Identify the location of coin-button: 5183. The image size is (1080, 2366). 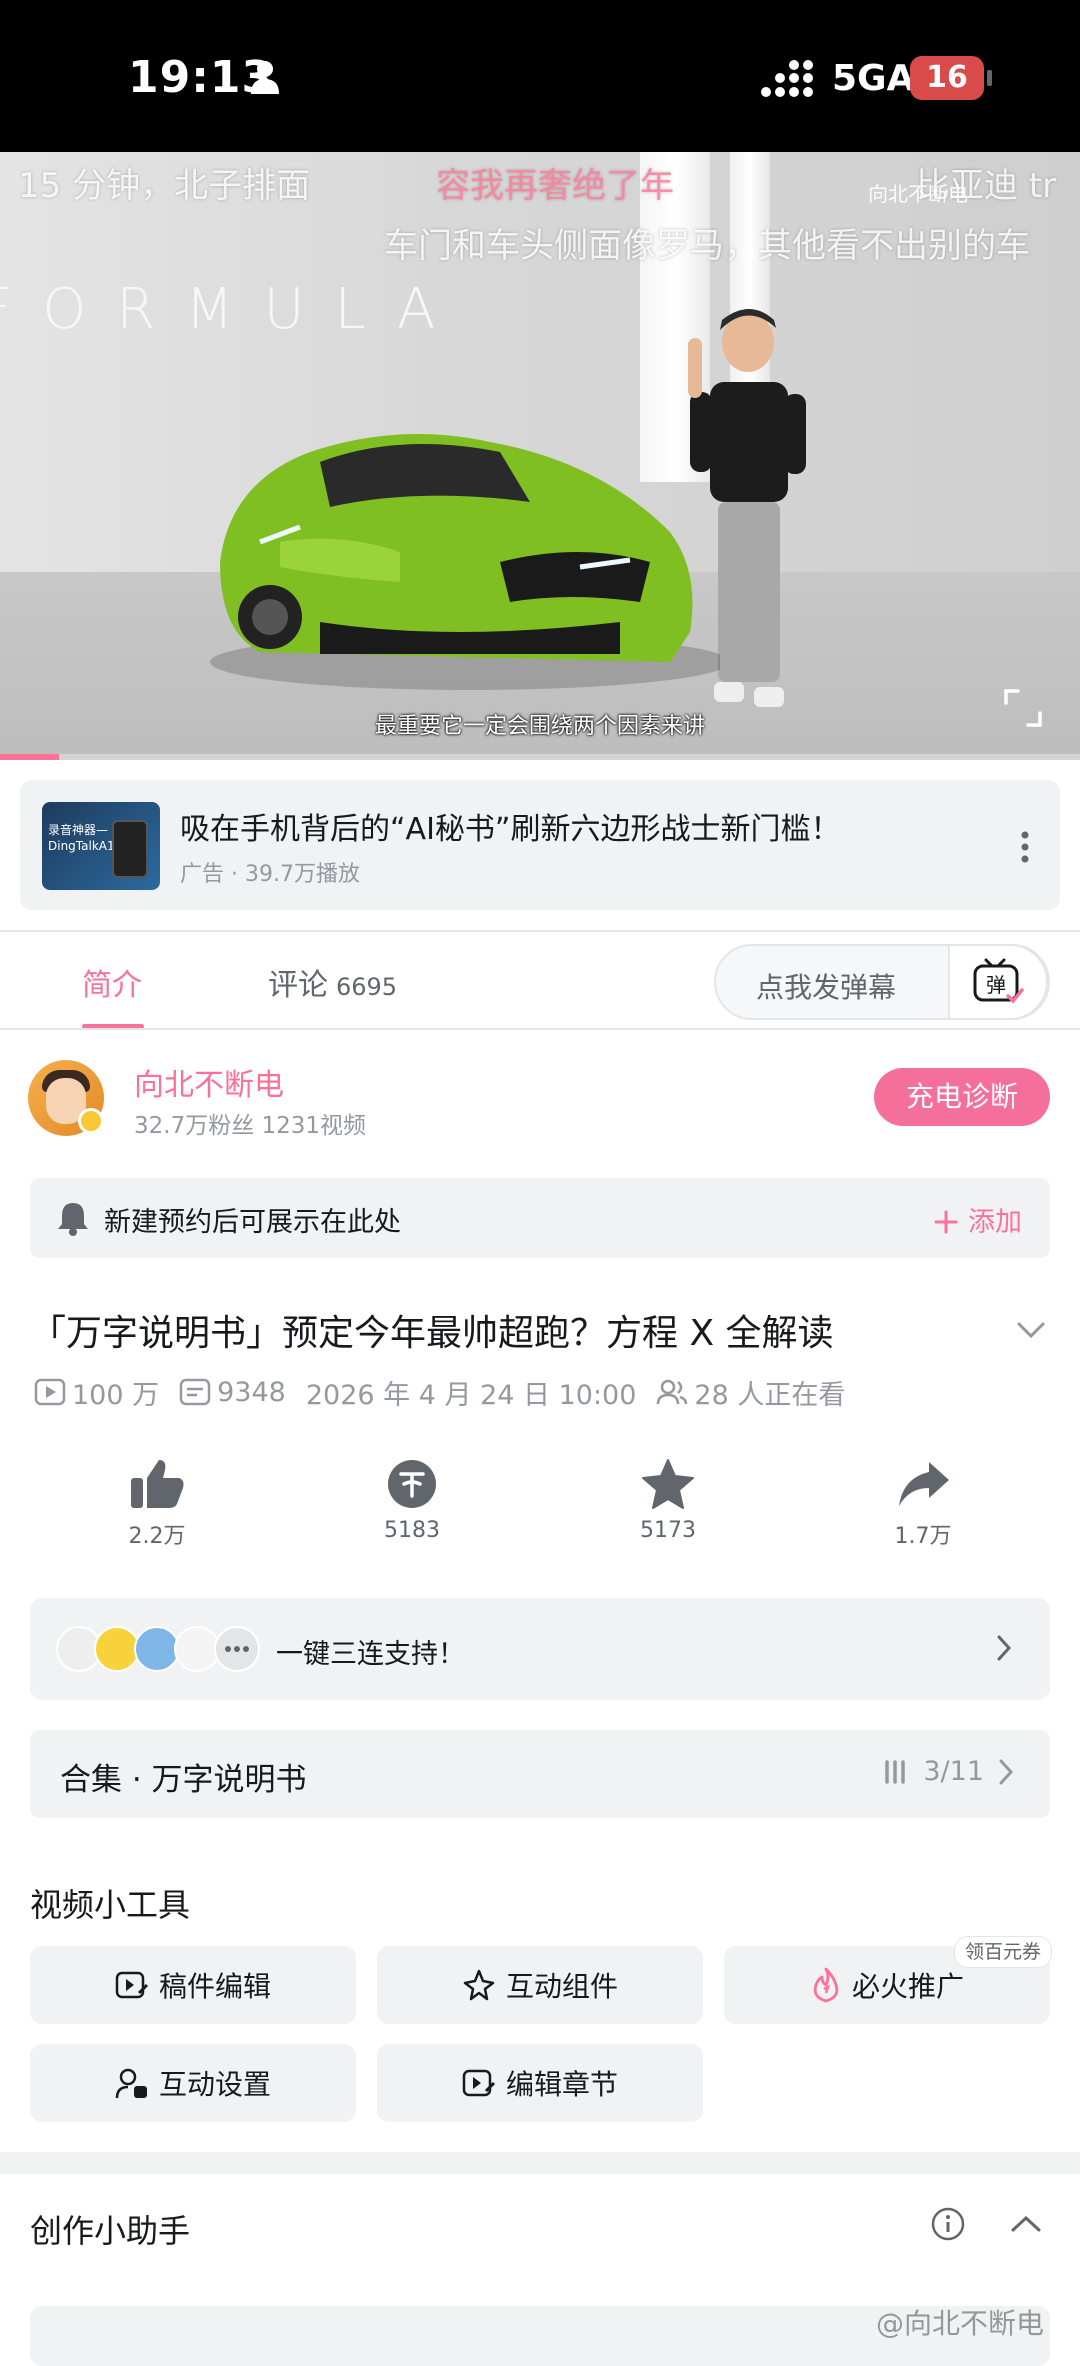
(412, 1500).